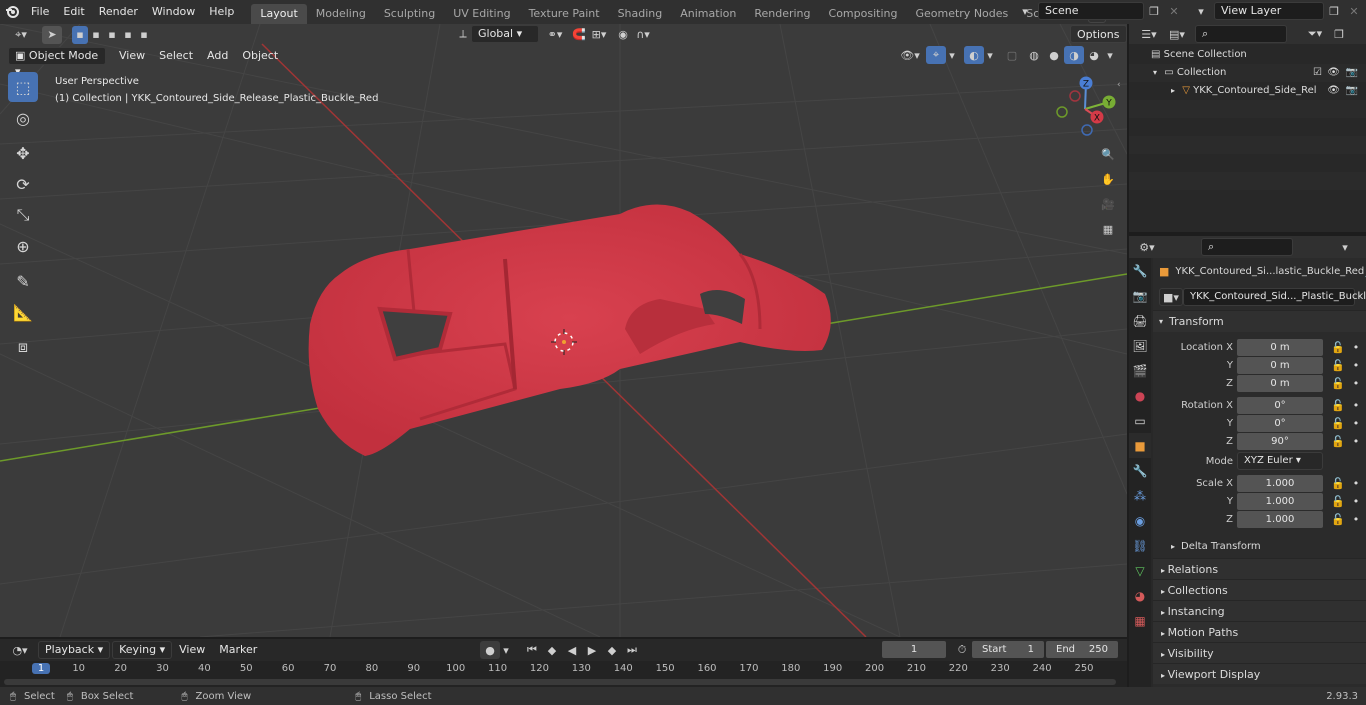 Image resolution: width=1366 pixels, height=705 pixels. What do you see at coordinates (341, 14) in the screenshot?
I see `tab-modeling: Modeling` at bounding box center [341, 14].